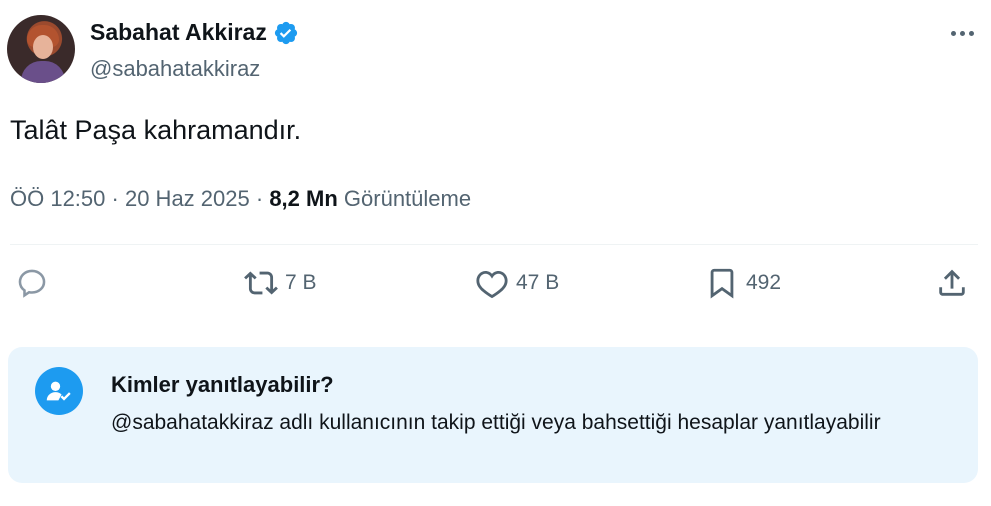 Image resolution: width=991 pixels, height=506 pixels. I want to click on person-mention-icon, so click(59, 391).